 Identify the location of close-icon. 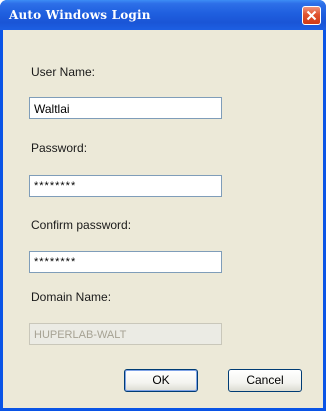
(311, 15).